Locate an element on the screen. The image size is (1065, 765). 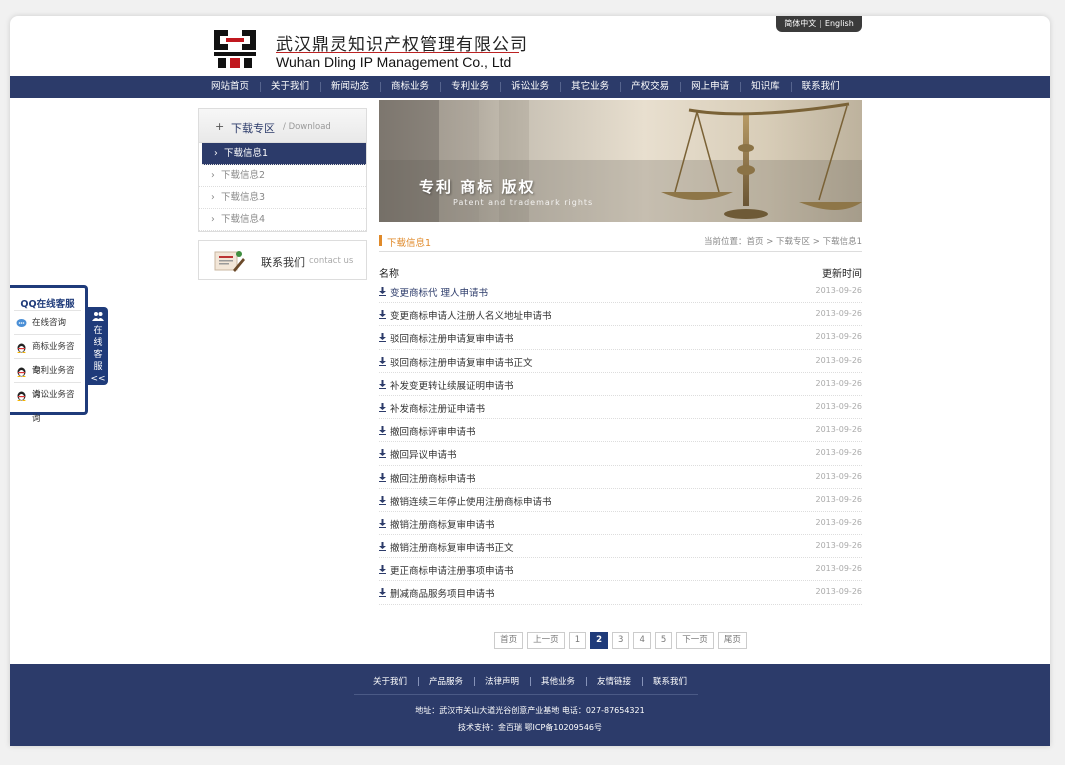
row-name: 驳回商标注册申请复审申请书 is located at coordinates (452, 338).